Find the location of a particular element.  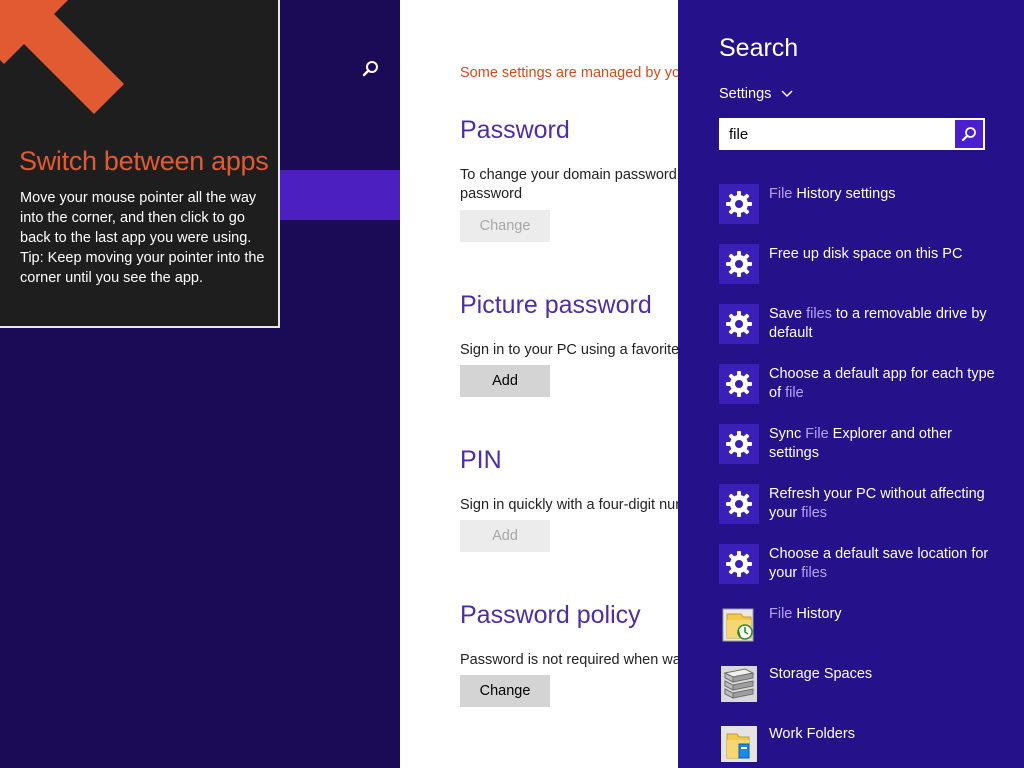

add-picture-password-button: Add is located at coordinates (505, 381).